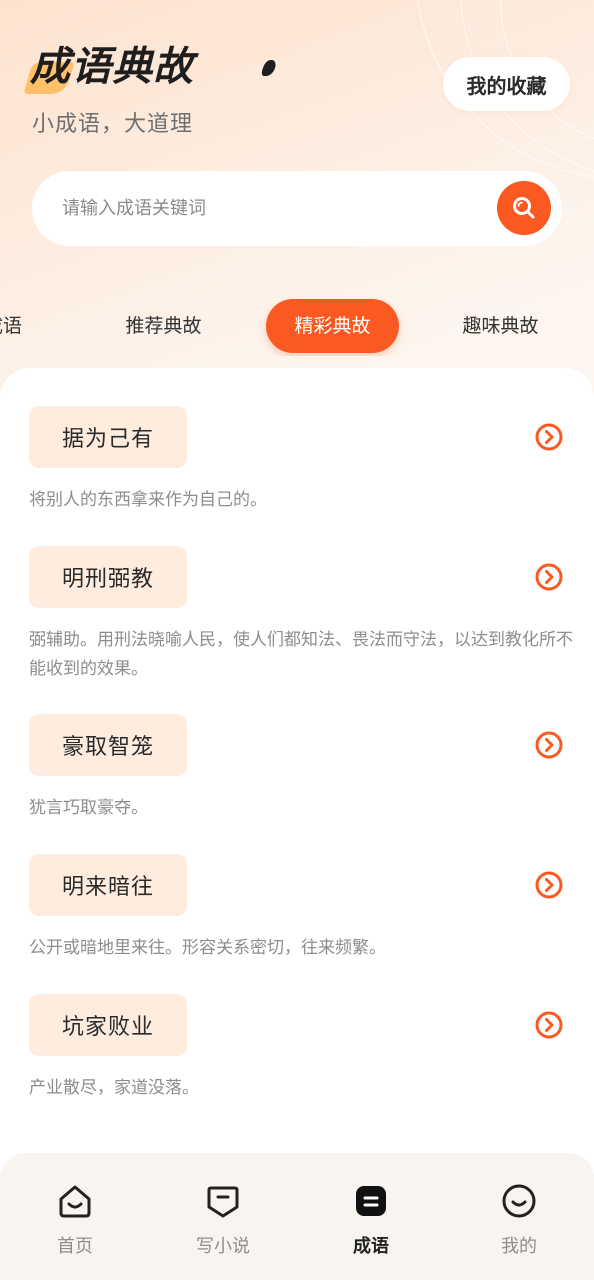  Describe the element at coordinates (88, 808) in the screenshot. I see `idiom-description: 犹言巧取豪夺。` at that location.